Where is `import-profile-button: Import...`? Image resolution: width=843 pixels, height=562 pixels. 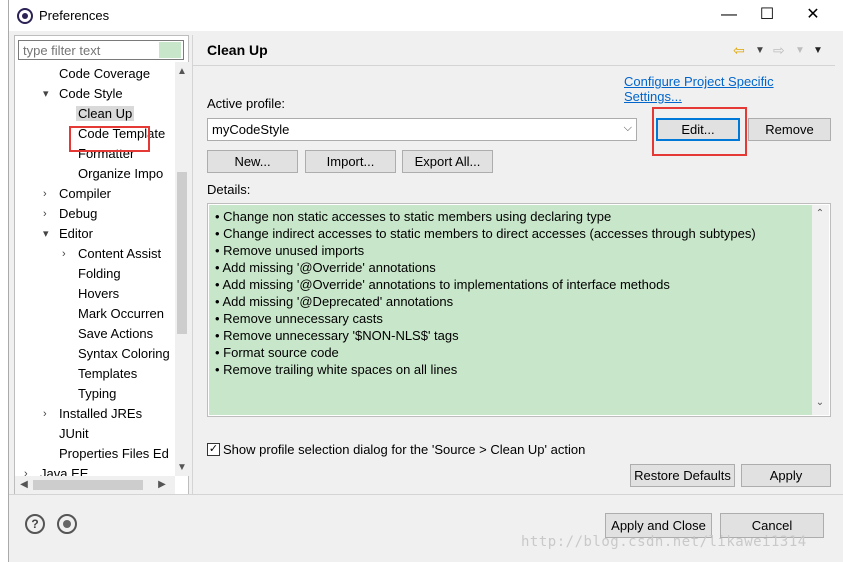 import-profile-button: Import... is located at coordinates (350, 161).